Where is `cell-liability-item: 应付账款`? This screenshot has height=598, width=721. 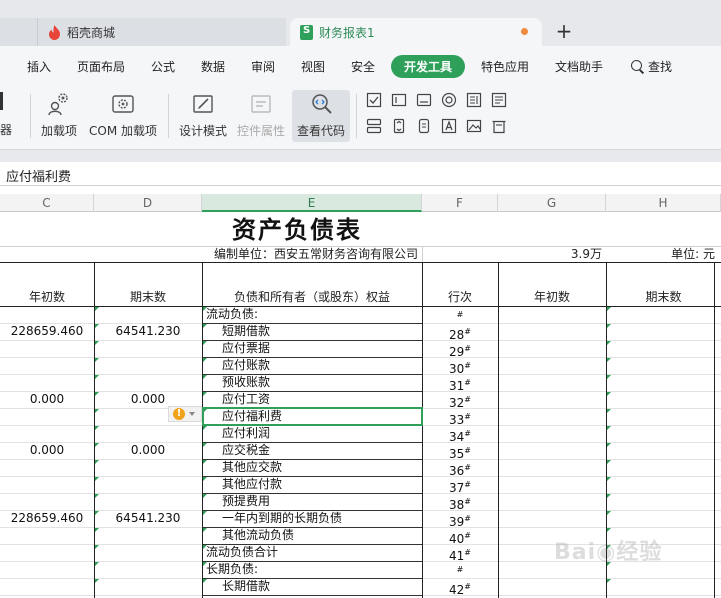
cell-liability-item: 应付账款 is located at coordinates (322, 365).